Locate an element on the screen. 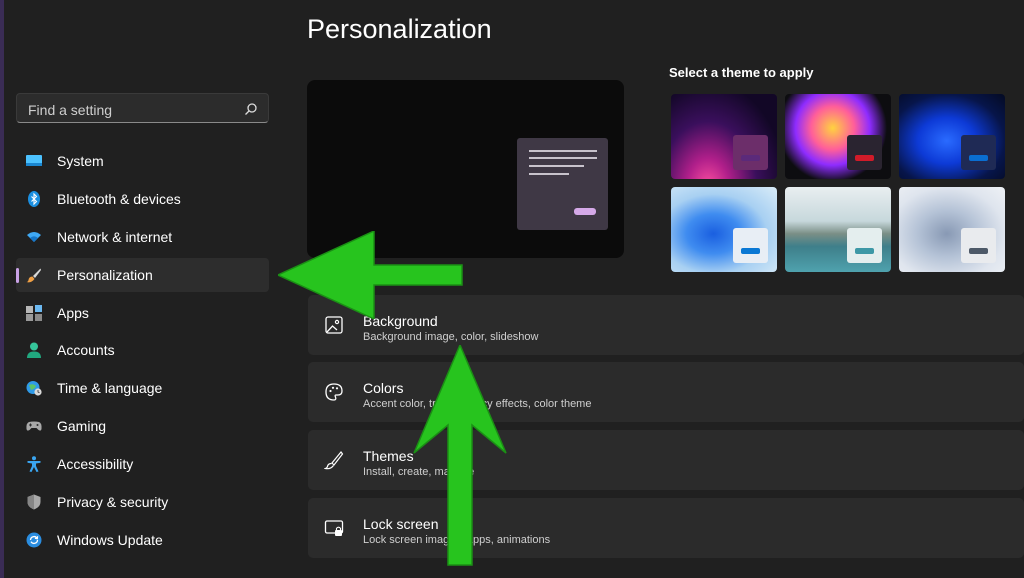  brush-icon is located at coordinates (33, 275).